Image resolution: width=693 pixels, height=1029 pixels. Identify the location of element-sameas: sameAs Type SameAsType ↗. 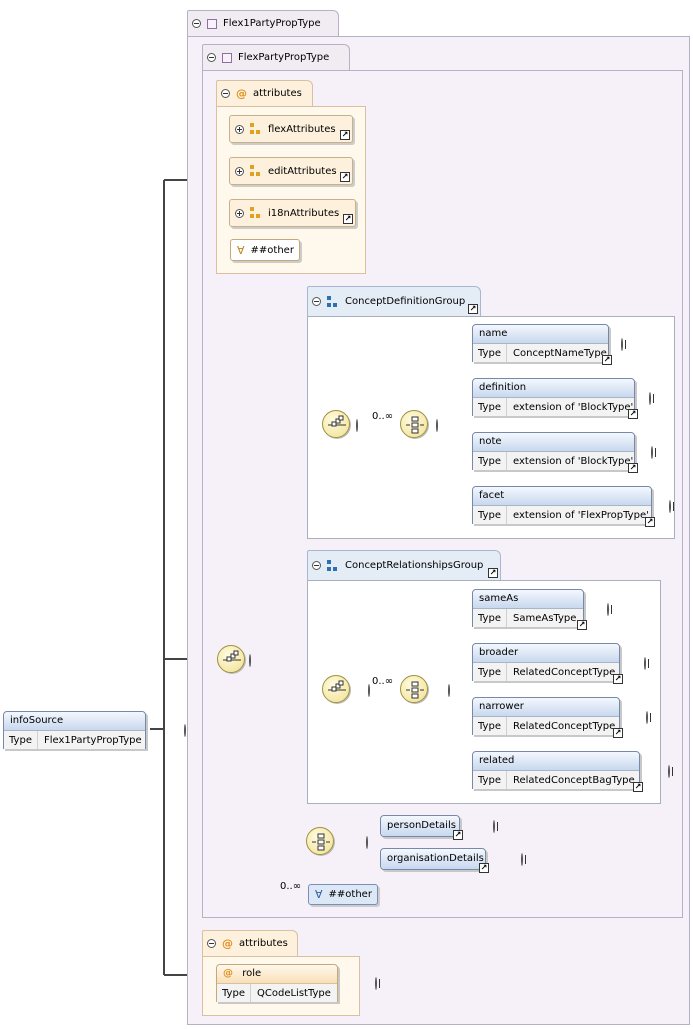
(529, 609).